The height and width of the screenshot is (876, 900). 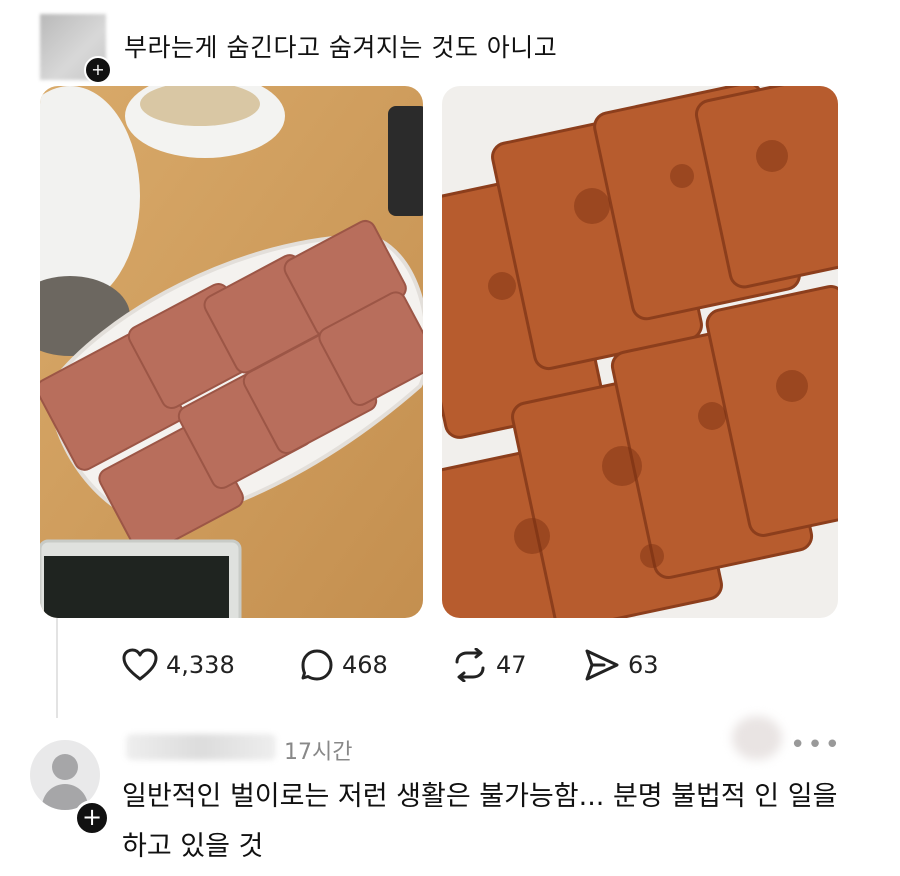 What do you see at coordinates (757, 738) in the screenshot?
I see `blurred-region` at bounding box center [757, 738].